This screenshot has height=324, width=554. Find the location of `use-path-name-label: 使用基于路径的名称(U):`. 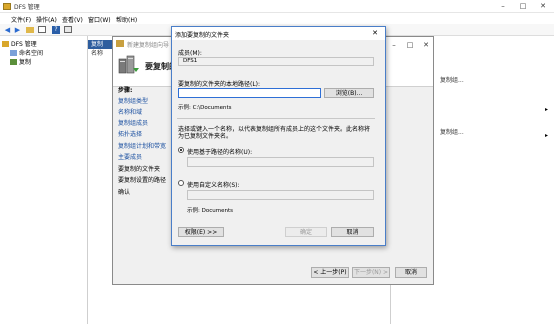

use-path-name-label: 使用基于路径的名称(U): is located at coordinates (220, 152).